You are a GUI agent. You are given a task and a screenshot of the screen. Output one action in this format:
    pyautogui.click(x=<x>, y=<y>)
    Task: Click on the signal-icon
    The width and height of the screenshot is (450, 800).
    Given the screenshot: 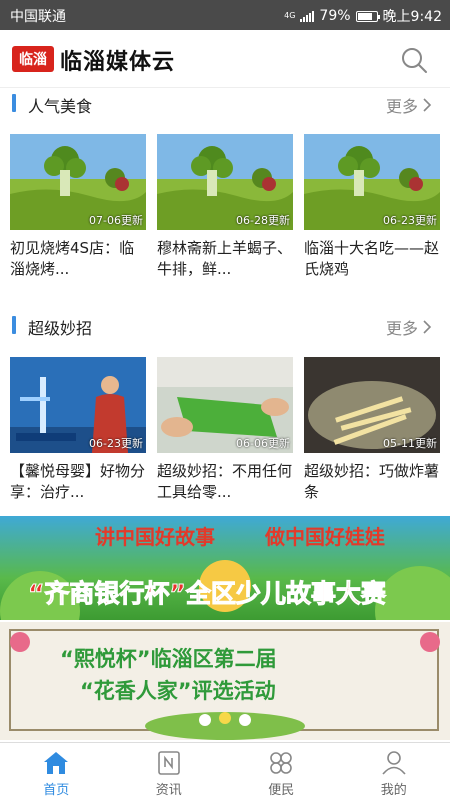 What is the action you would take?
    pyautogui.click(x=307, y=16)
    